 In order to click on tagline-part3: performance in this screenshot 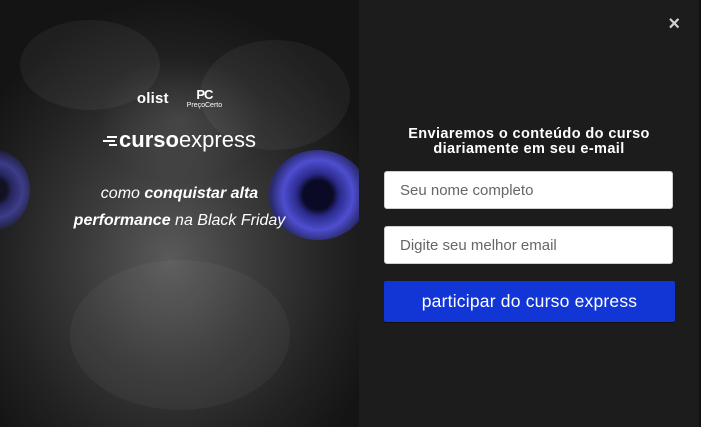, I will do `click(122, 220)`.